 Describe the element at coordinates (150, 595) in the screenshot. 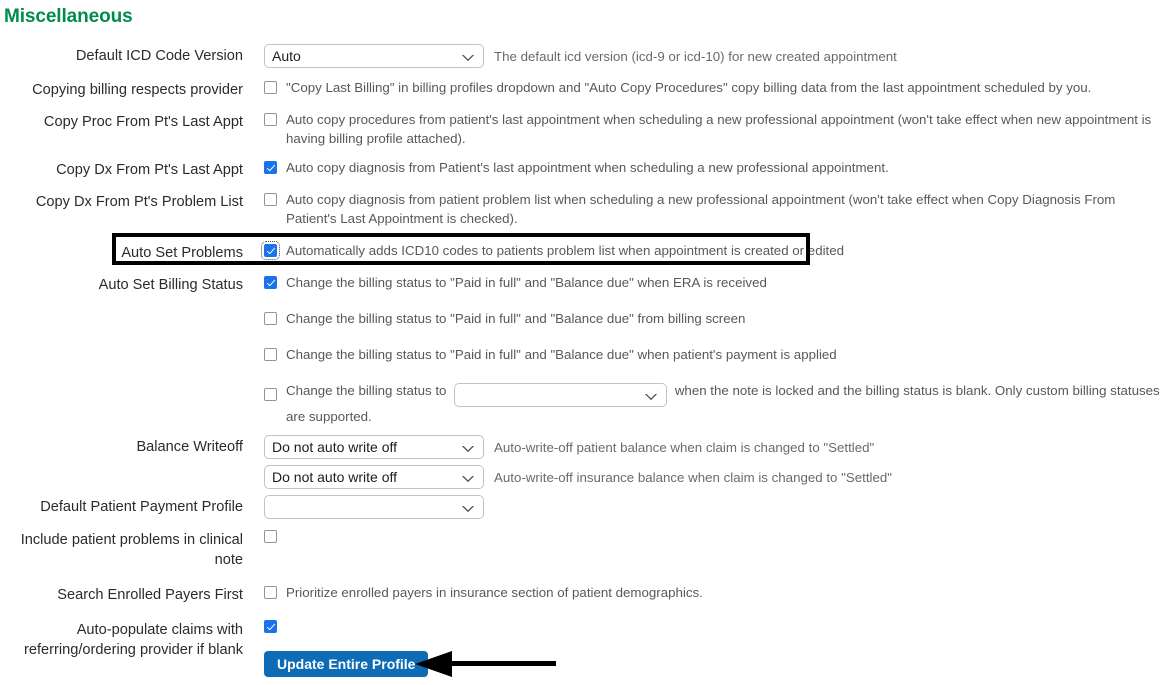

I see `label-search-enrolled-payers-first: Search Enrolled Payers First` at that location.